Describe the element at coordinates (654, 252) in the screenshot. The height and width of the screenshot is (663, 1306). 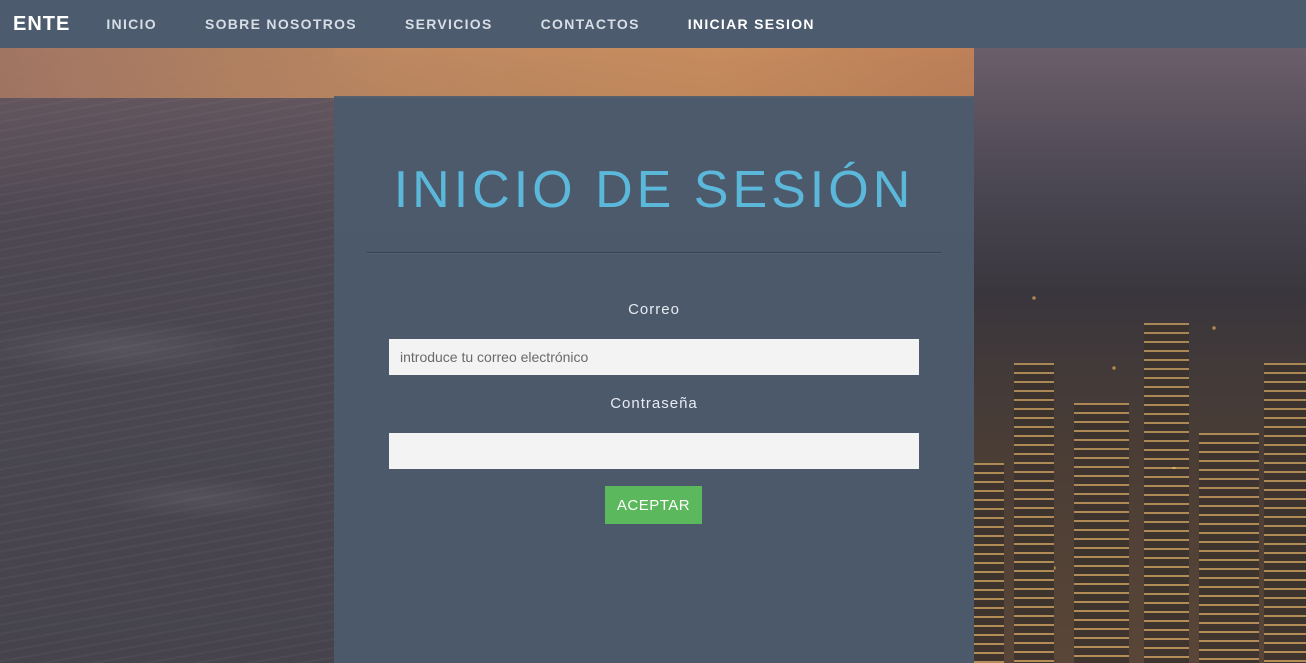
I see `title-divider` at that location.